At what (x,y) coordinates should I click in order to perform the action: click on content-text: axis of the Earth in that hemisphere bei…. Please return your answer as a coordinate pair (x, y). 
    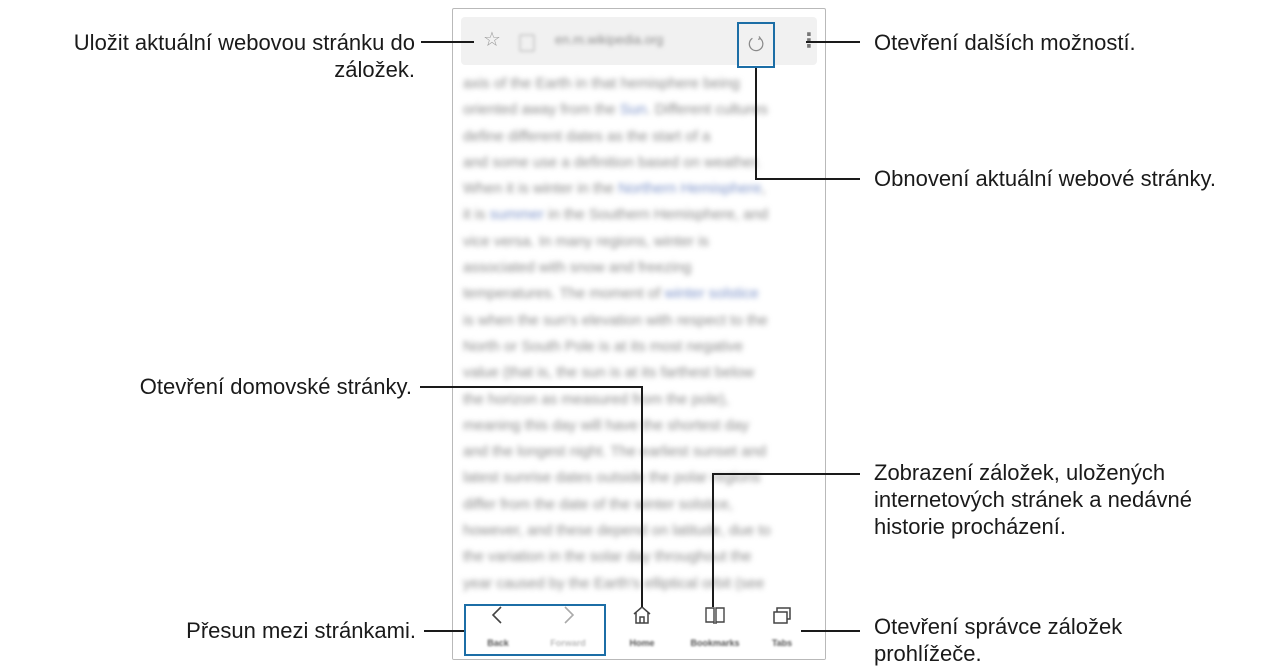
    Looking at the image, I should click on (601, 83).